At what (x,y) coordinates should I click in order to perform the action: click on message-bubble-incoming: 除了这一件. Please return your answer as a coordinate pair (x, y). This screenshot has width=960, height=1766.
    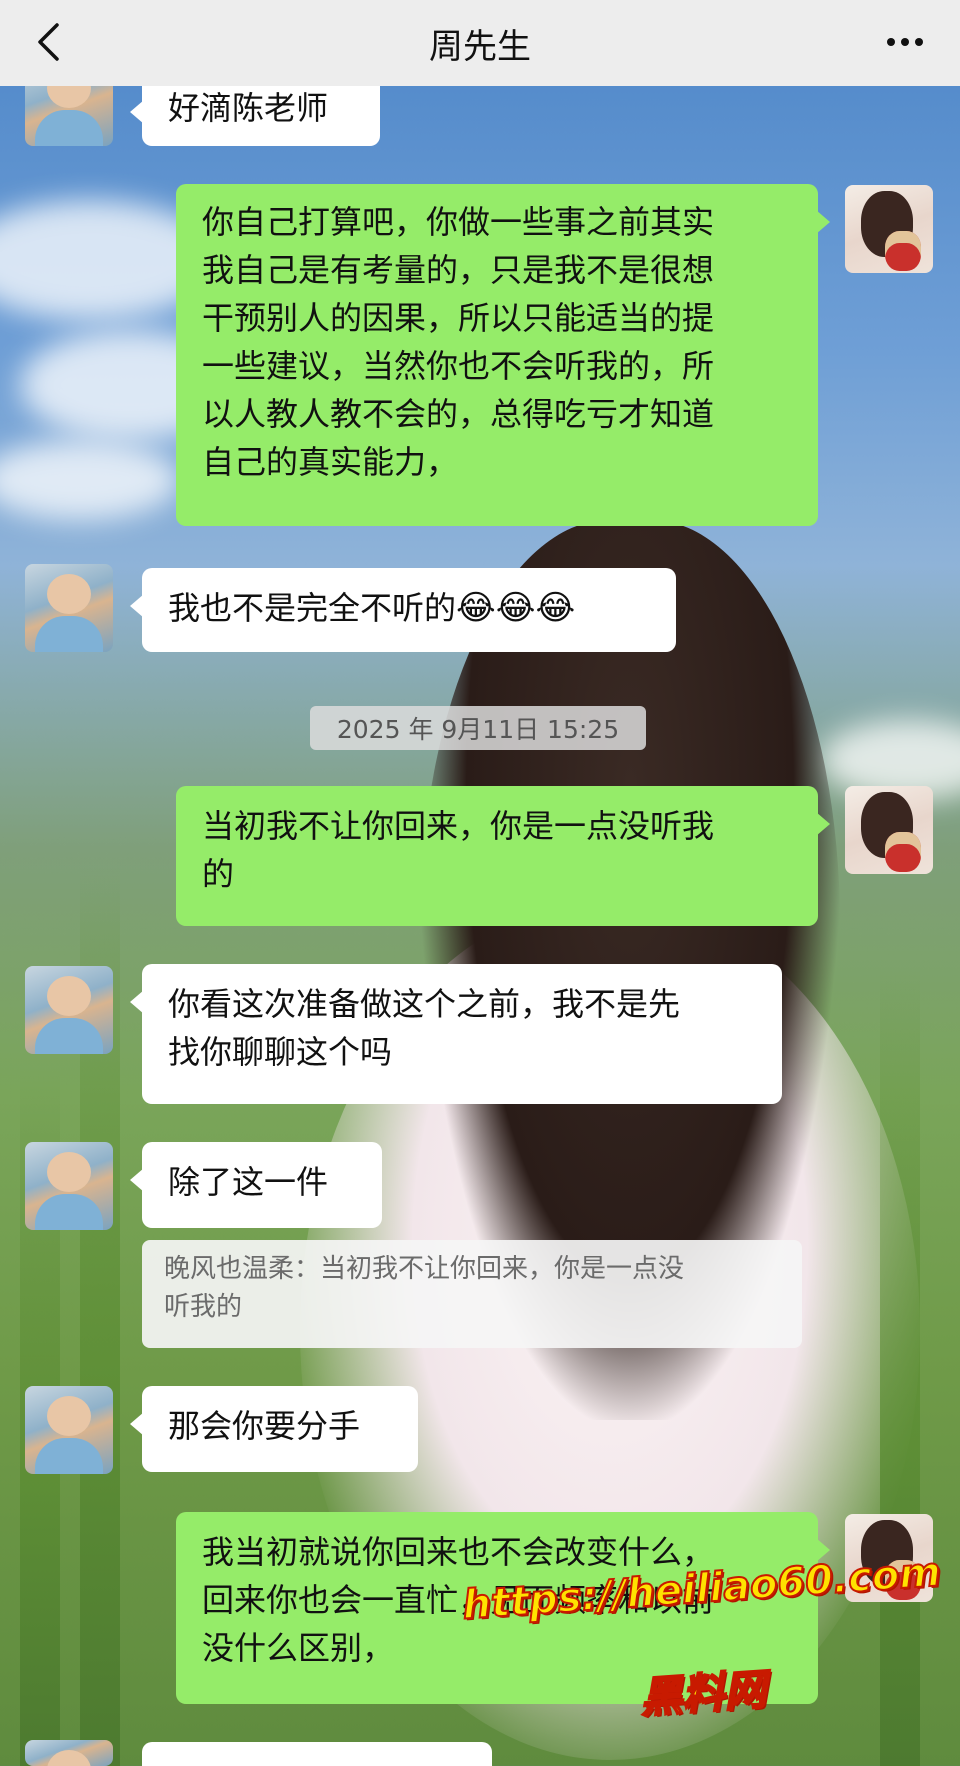
    Looking at the image, I should click on (256, 1185).